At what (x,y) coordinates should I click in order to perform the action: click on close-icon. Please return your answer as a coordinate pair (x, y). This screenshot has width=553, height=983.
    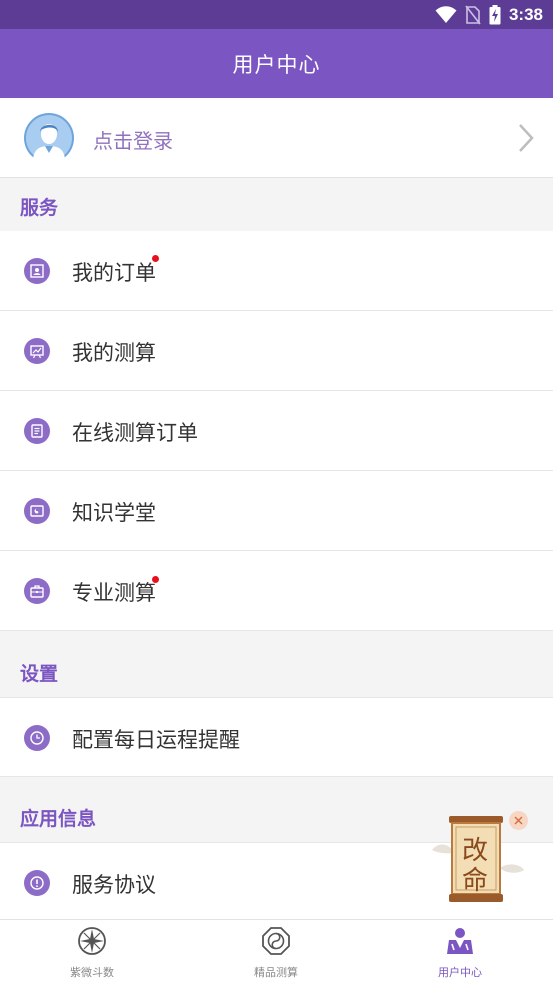
    Looking at the image, I should click on (518, 820).